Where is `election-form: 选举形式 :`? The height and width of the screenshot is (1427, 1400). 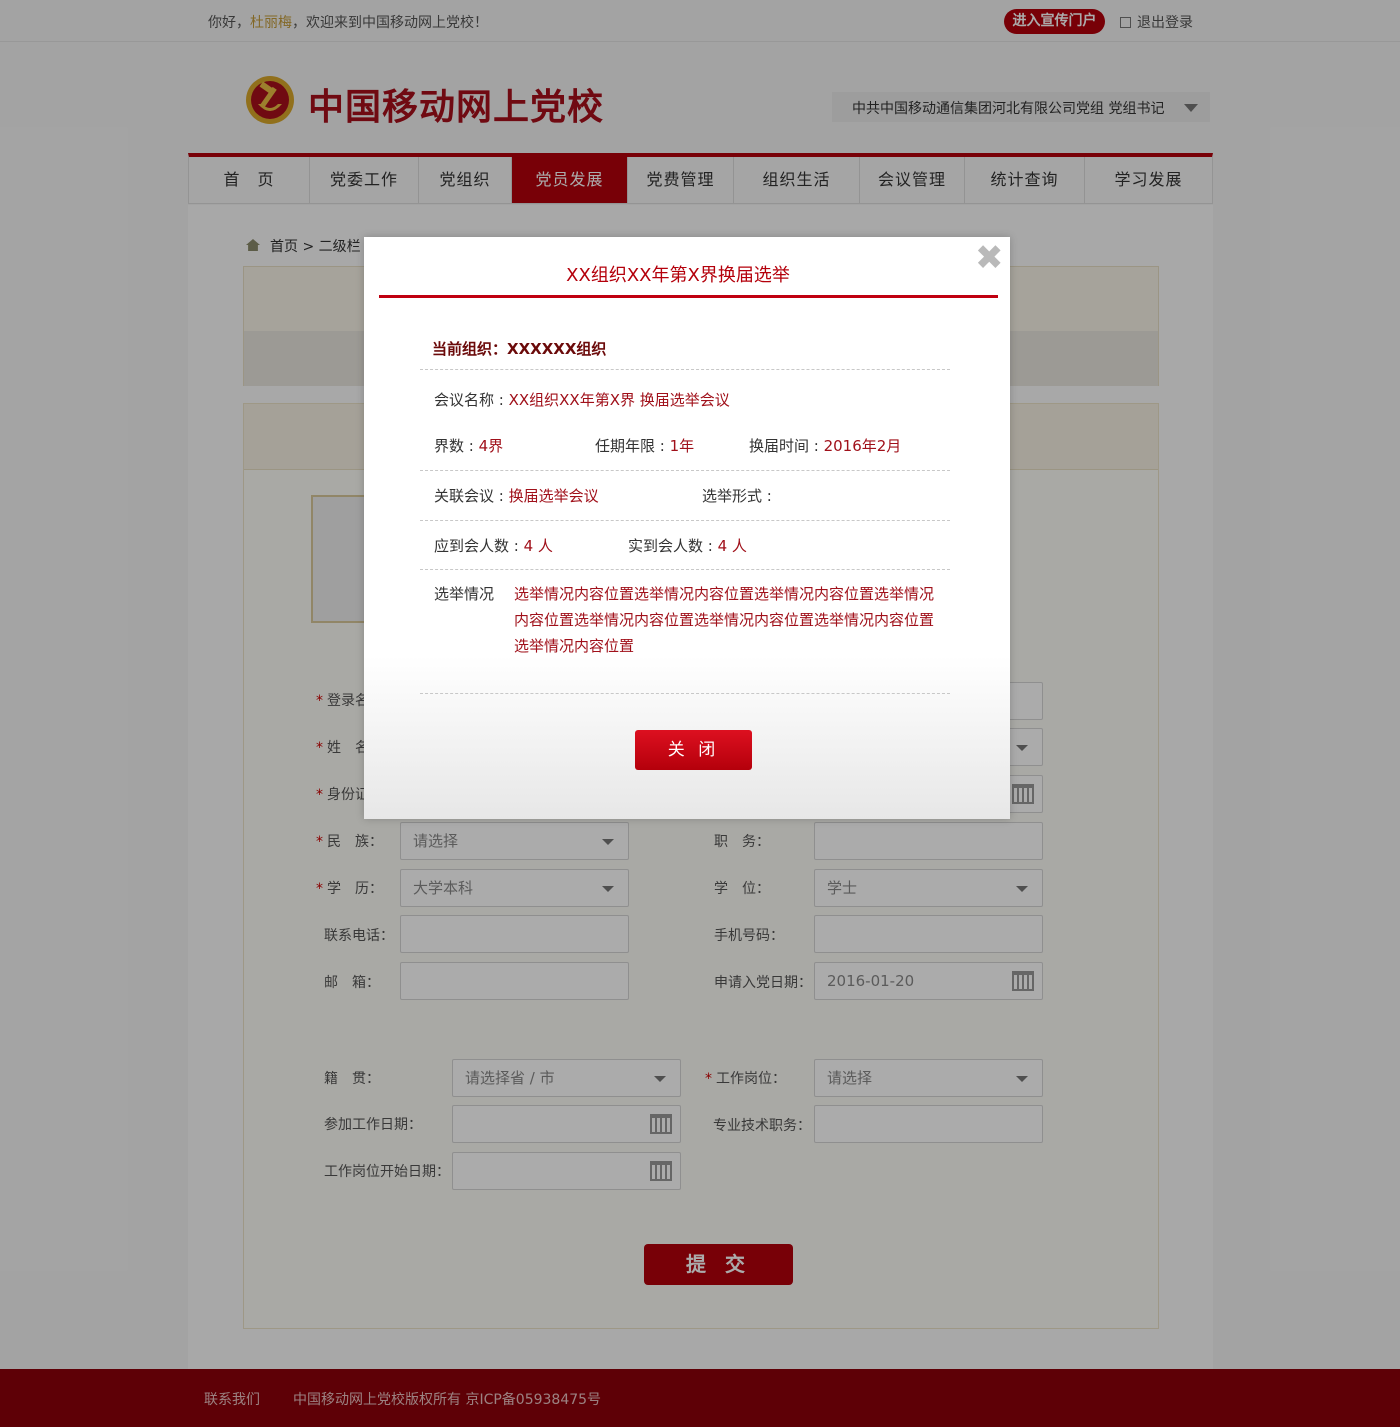 election-form: 选举形式 : is located at coordinates (737, 495).